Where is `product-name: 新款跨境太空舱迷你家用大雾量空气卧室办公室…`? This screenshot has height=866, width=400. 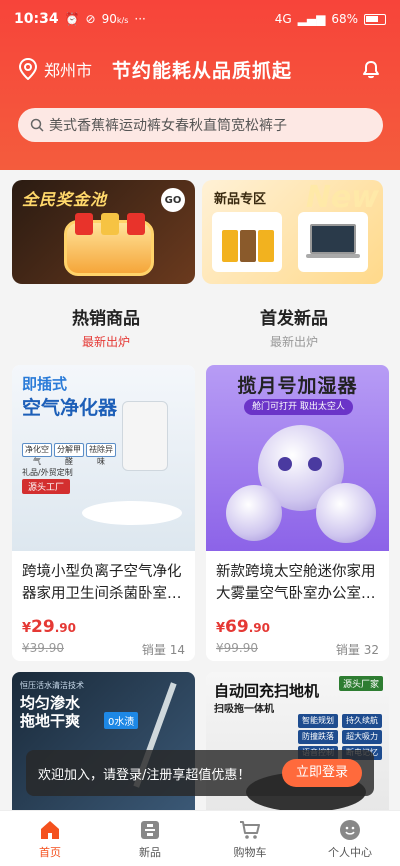
product-name: 新款跨境太空舱迷你家用大雾量空气卧室办公室… is located at coordinates (296, 583).